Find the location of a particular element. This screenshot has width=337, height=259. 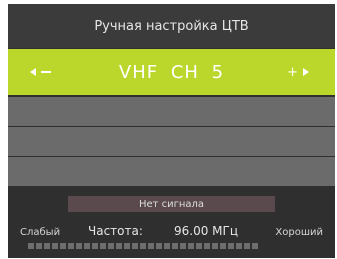

signal-strength-bar is located at coordinates (143, 246).